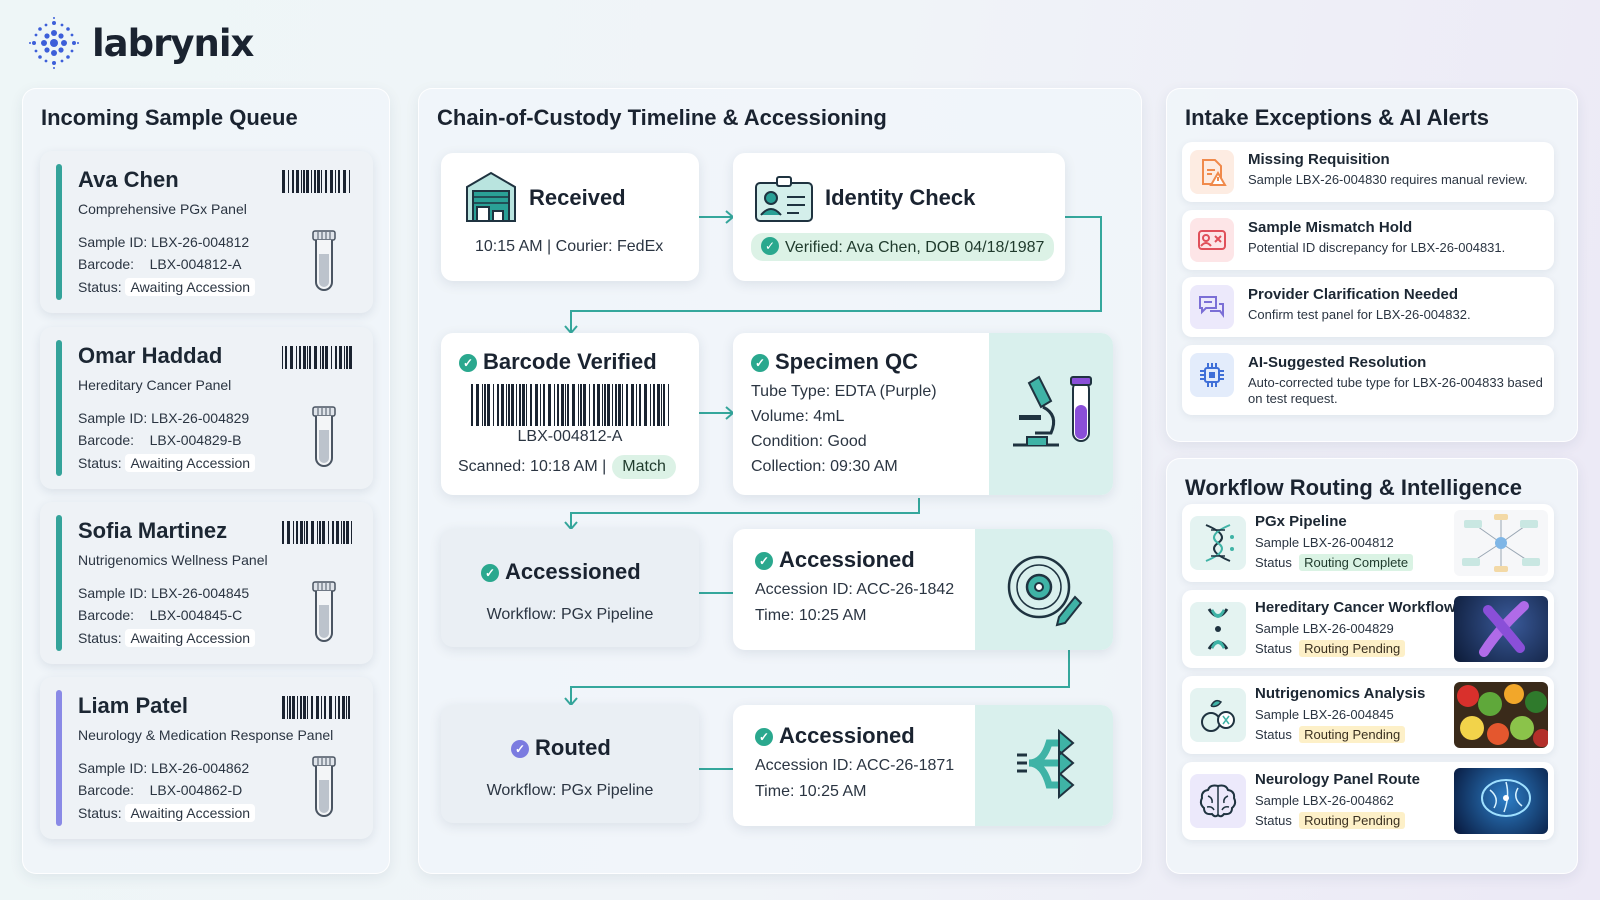  I want to click on routing-illustration-box, so click(1044, 765).